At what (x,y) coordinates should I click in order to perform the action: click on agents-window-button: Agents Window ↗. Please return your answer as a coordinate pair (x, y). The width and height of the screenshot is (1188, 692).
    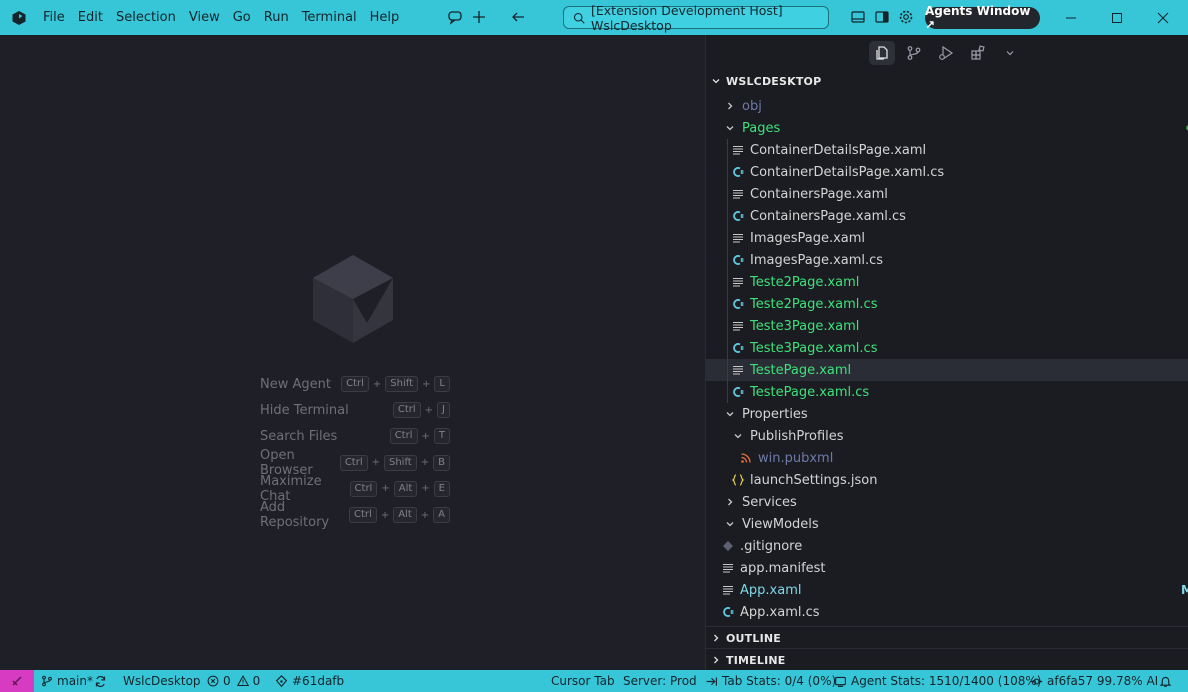
    Looking at the image, I should click on (982, 18).